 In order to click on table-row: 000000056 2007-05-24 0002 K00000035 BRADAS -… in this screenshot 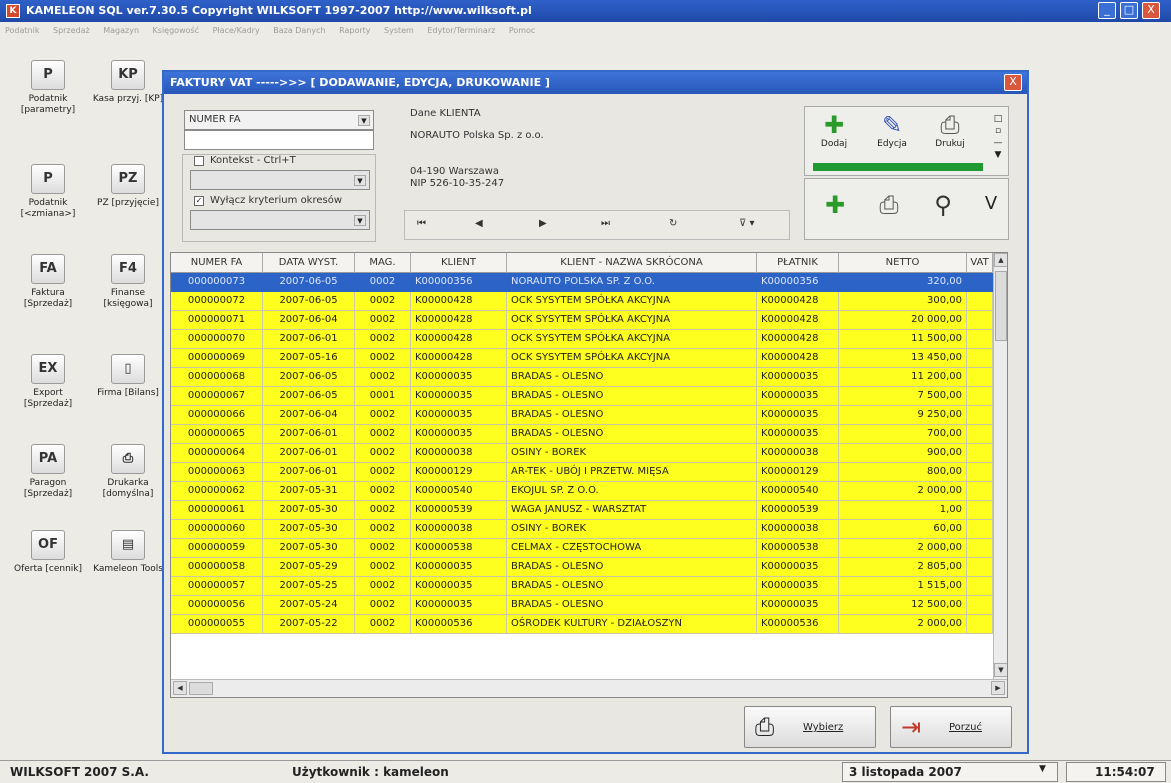, I will do `click(582, 605)`.